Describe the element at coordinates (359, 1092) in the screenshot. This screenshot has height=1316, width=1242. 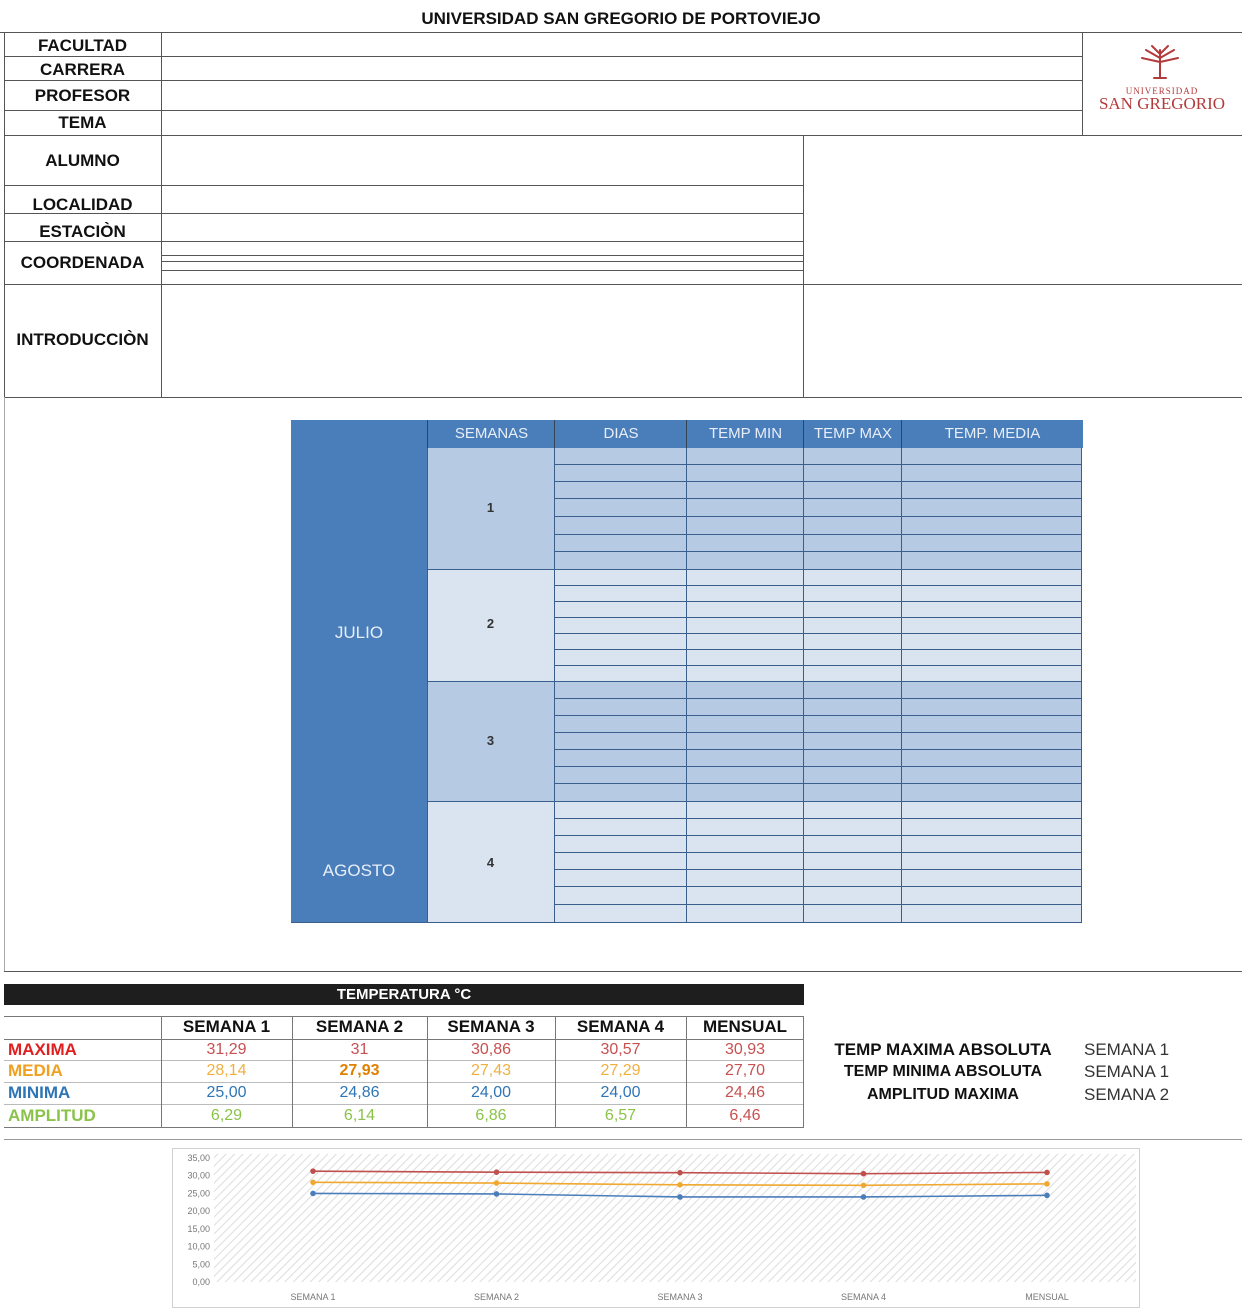
I see `minima-semana-2: 24,86` at that location.